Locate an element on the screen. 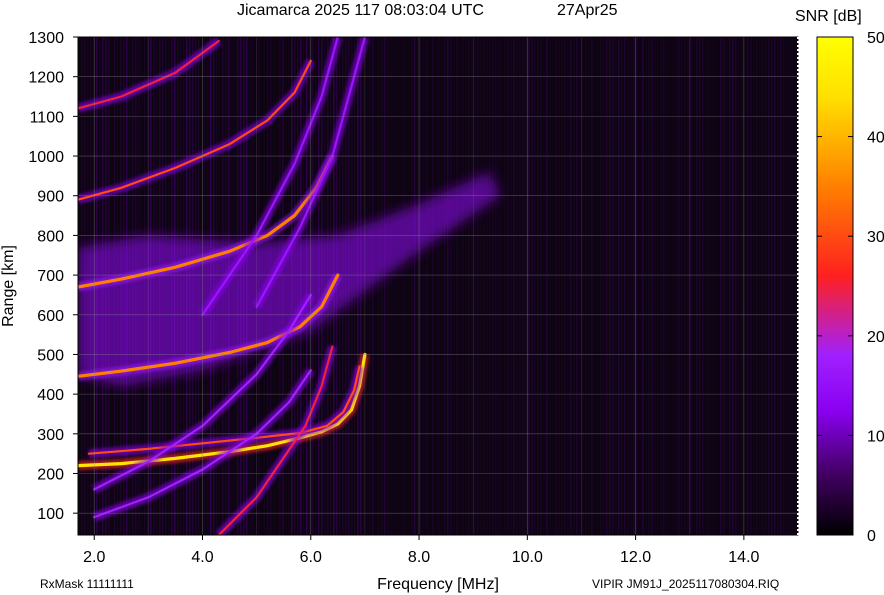  y-tick-label: 100 is located at coordinates (50, 514).